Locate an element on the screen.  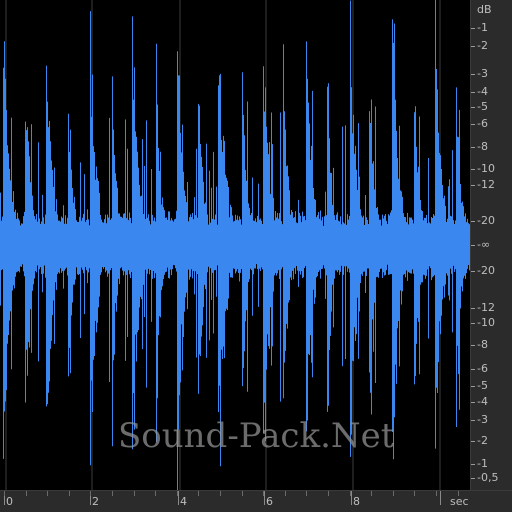
time-tick-label: 0 is located at coordinates (9, 501).